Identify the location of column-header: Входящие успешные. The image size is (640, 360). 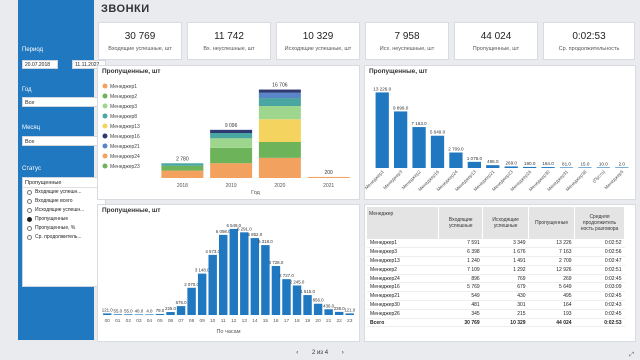
(461, 223).